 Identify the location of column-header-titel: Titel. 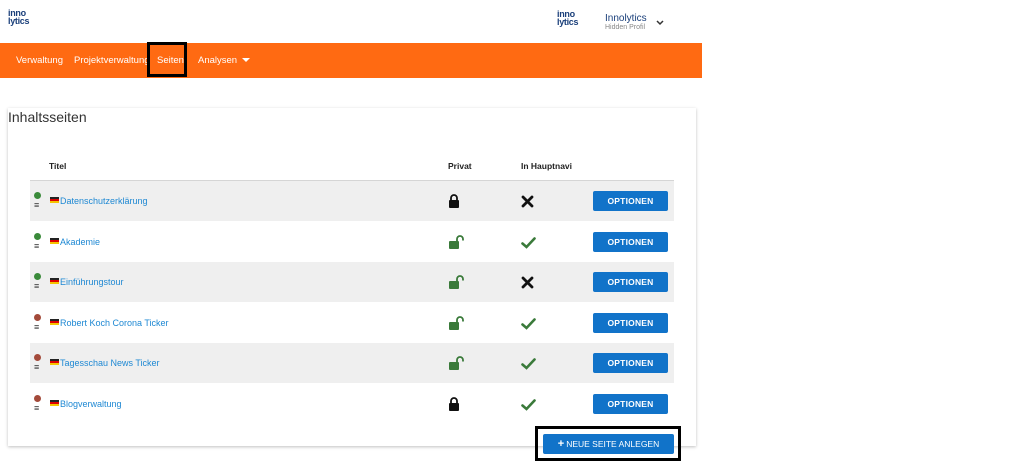
(58, 166).